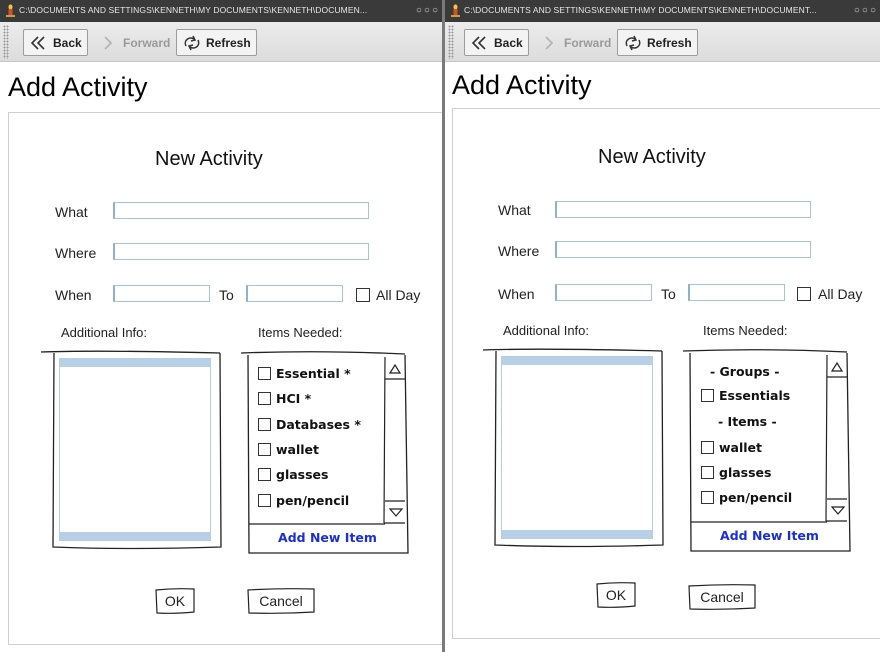  Describe the element at coordinates (666, 638) in the screenshot. I see `content-border-bottom` at that location.